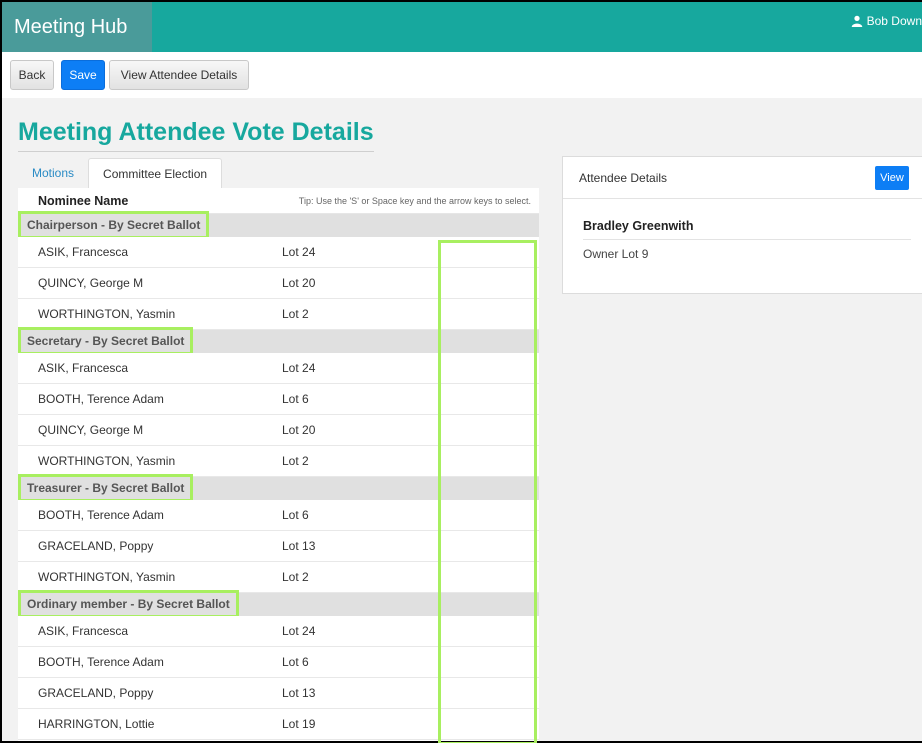  What do you see at coordinates (462, 75) in the screenshot?
I see `toolbar: Back Save View Attendee Details` at bounding box center [462, 75].